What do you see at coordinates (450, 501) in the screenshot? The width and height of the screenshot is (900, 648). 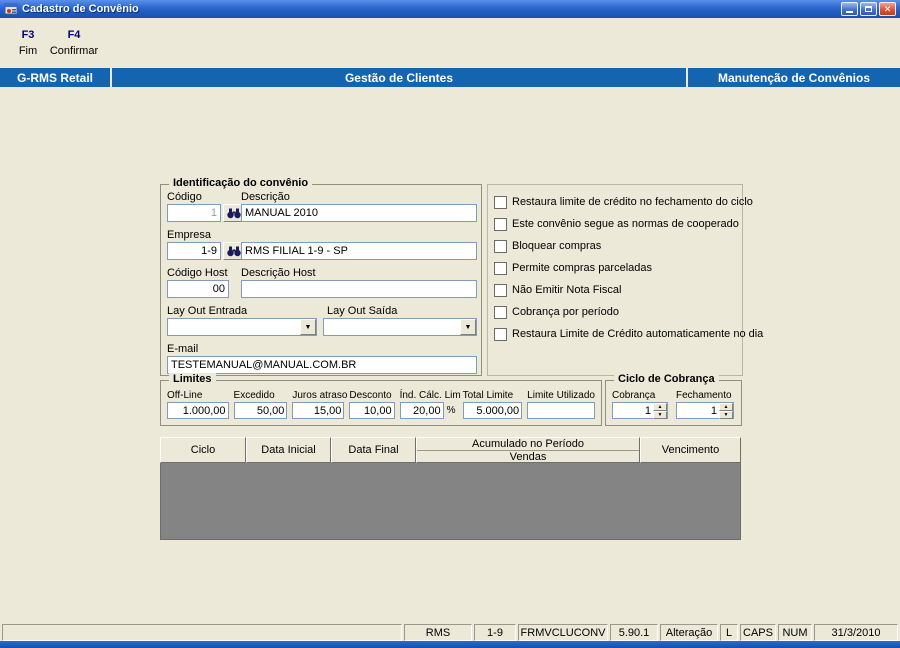 I see `table-body` at bounding box center [450, 501].